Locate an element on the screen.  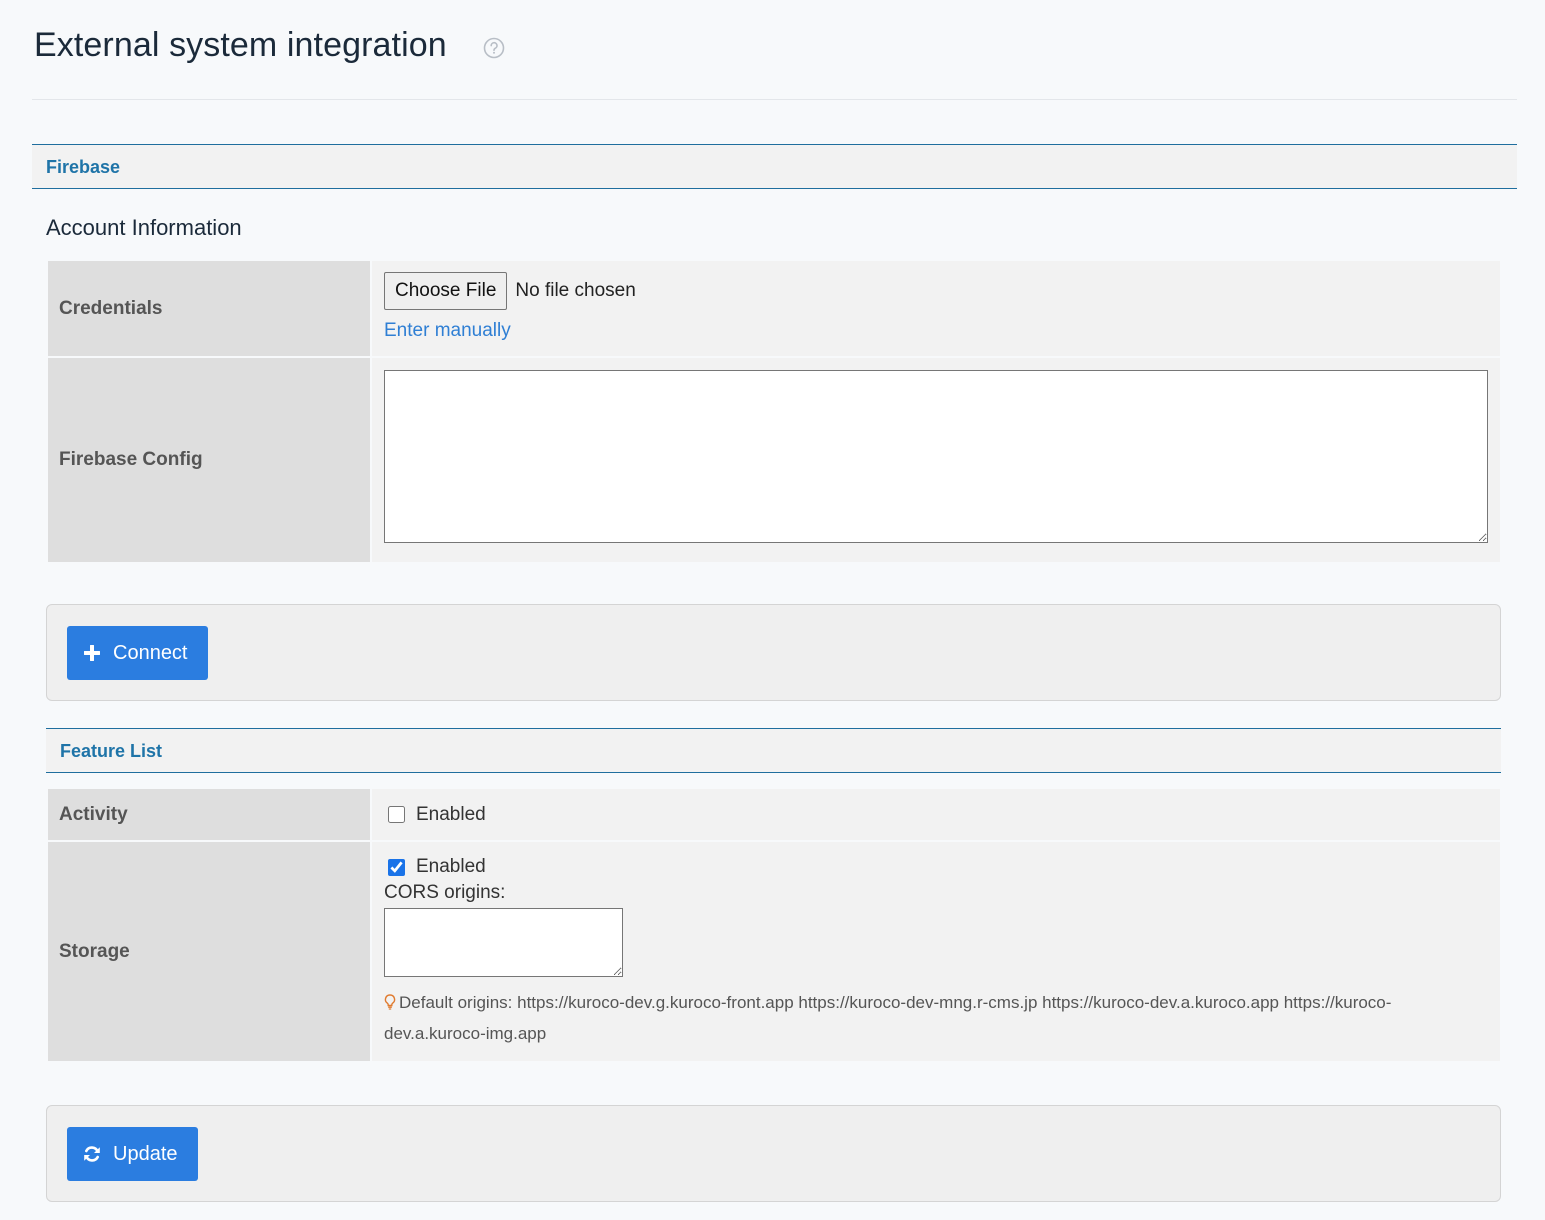
storage-enabled-option: Enabled is located at coordinates (936, 867).